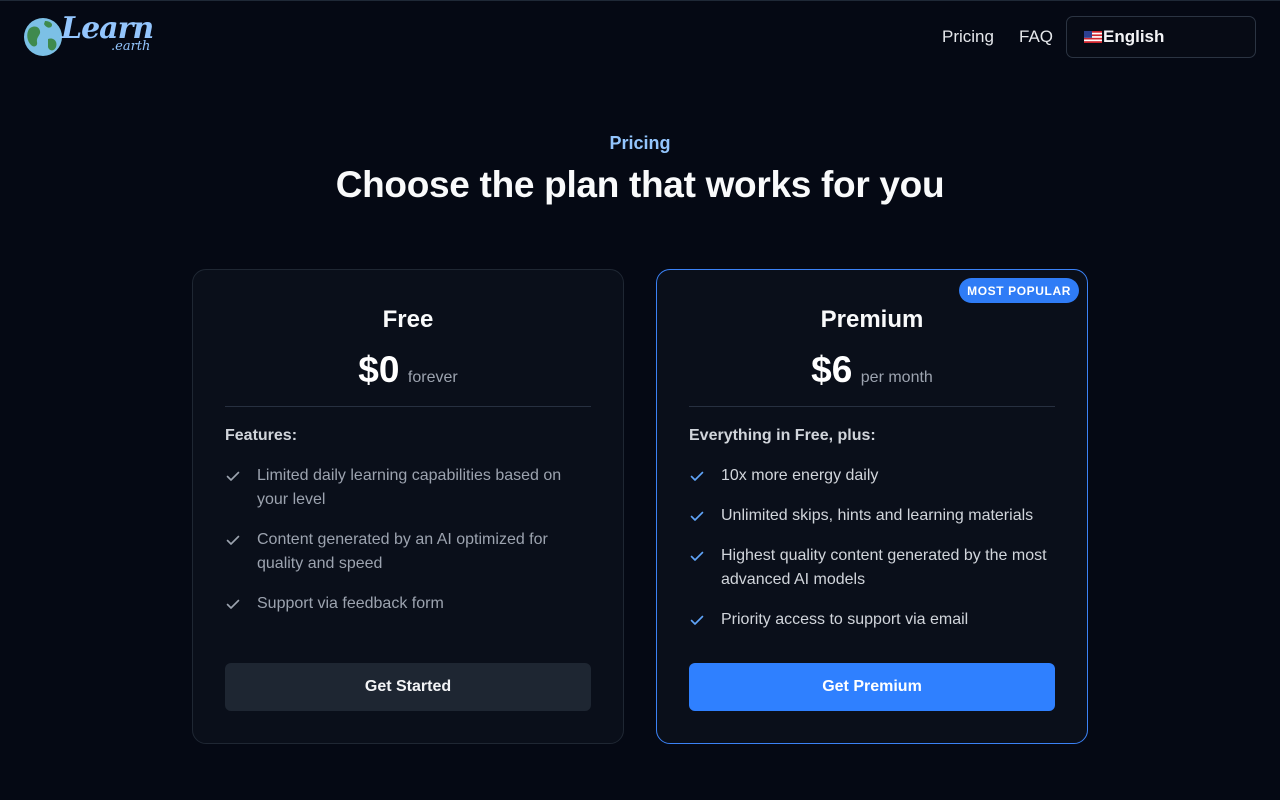  What do you see at coordinates (432, 377) in the screenshot?
I see `plan-period: forever` at bounding box center [432, 377].